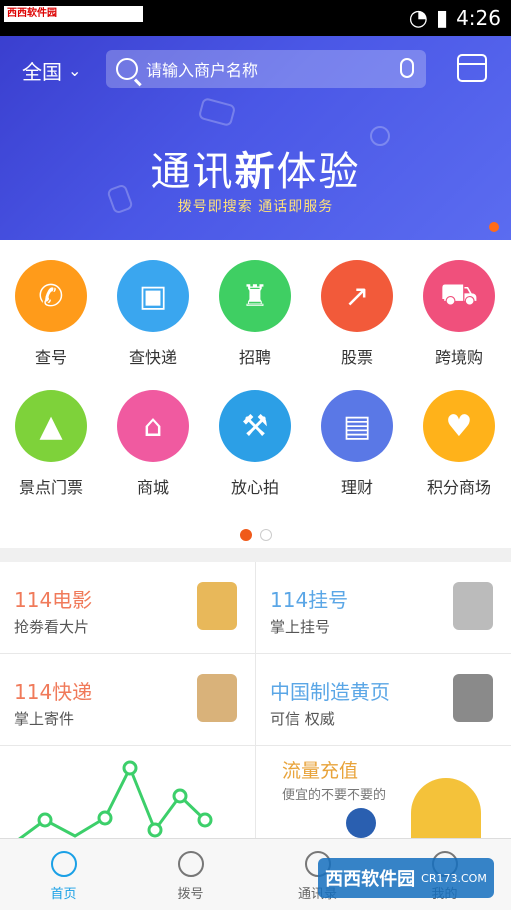 This screenshot has width=511, height=910. What do you see at coordinates (127, 69) in the screenshot?
I see `search-icon` at bounding box center [127, 69].